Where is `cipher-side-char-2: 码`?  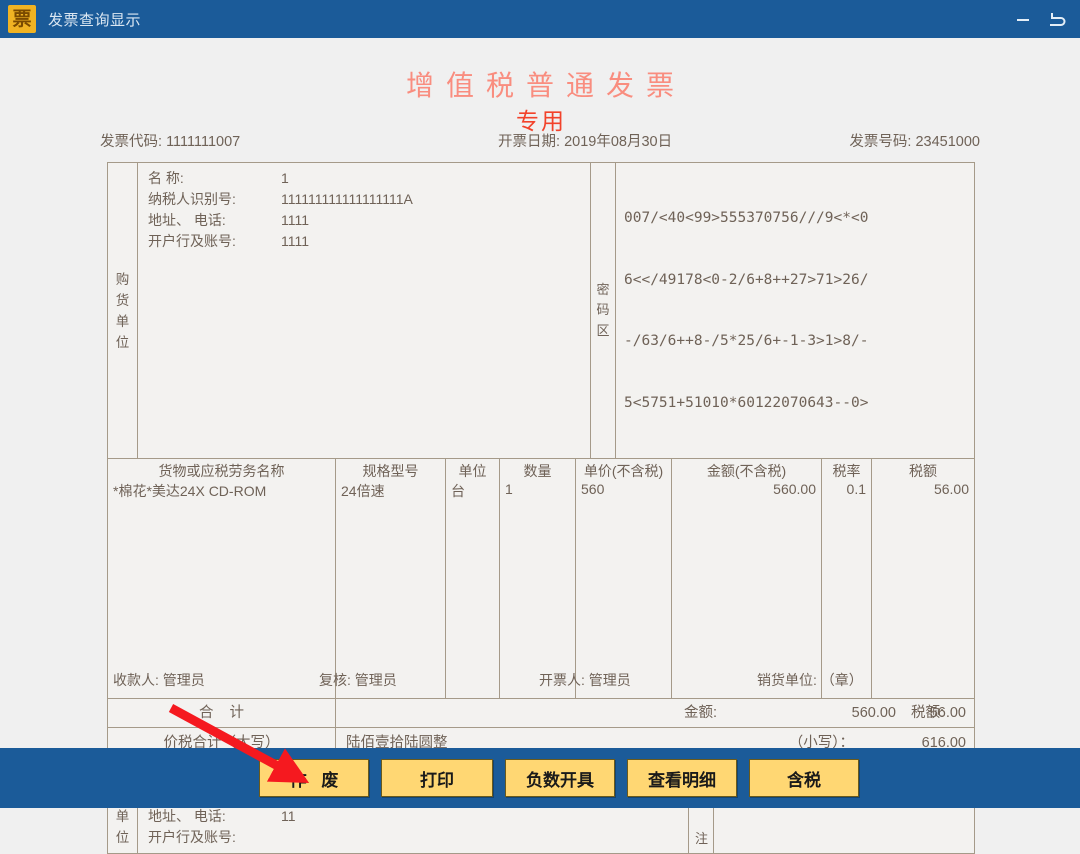 cipher-side-char-2: 码 is located at coordinates (603, 310).